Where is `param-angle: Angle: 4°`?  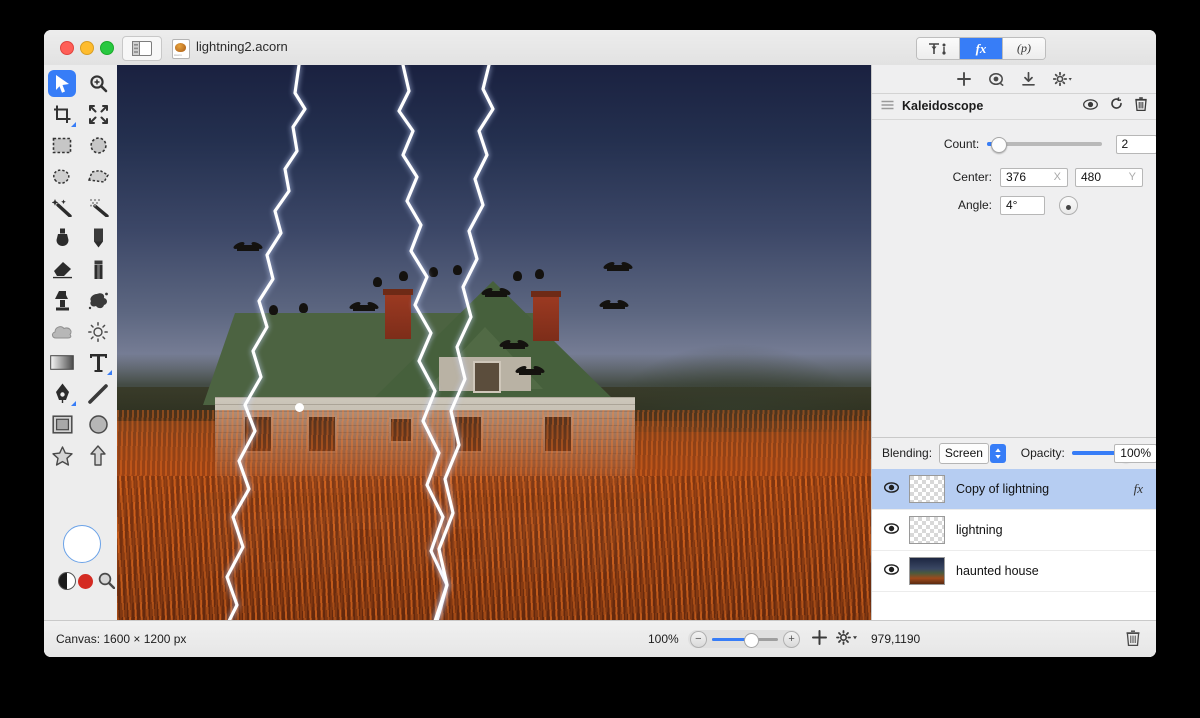 param-angle: Angle: 4° is located at coordinates (1014, 205).